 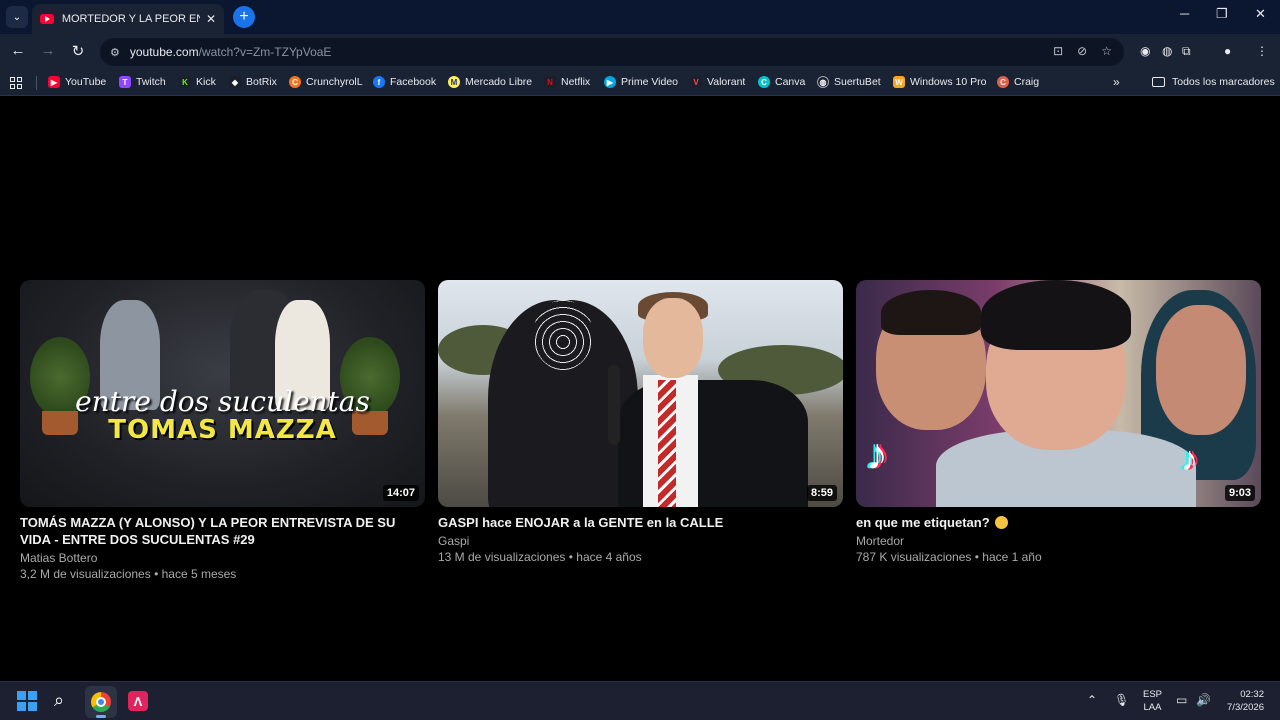 What do you see at coordinates (781, 82) in the screenshot?
I see `bookmark-canva: C Canva` at bounding box center [781, 82].